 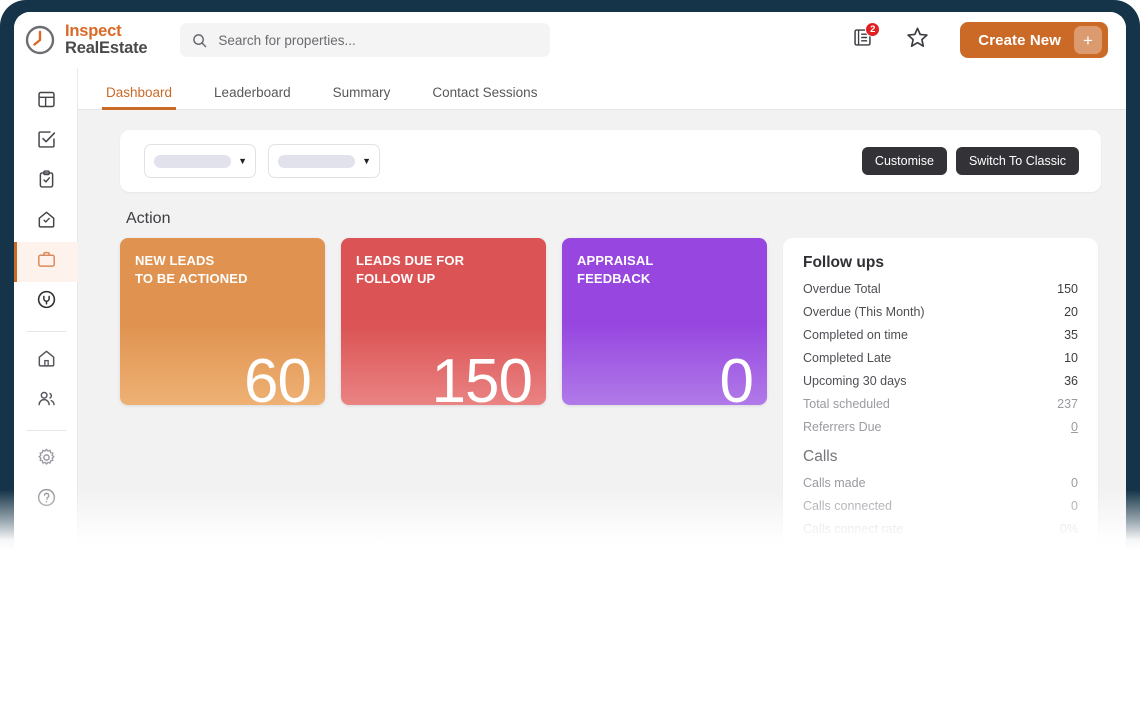 I want to click on gauge-chart, so click(x=196, y=700).